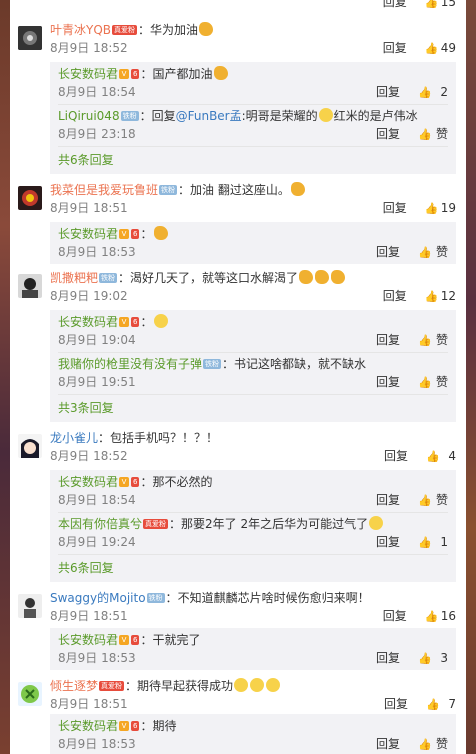 This screenshot has height=754, width=476. Describe the element at coordinates (449, 704) in the screenshot. I see `like-count: 7` at that location.